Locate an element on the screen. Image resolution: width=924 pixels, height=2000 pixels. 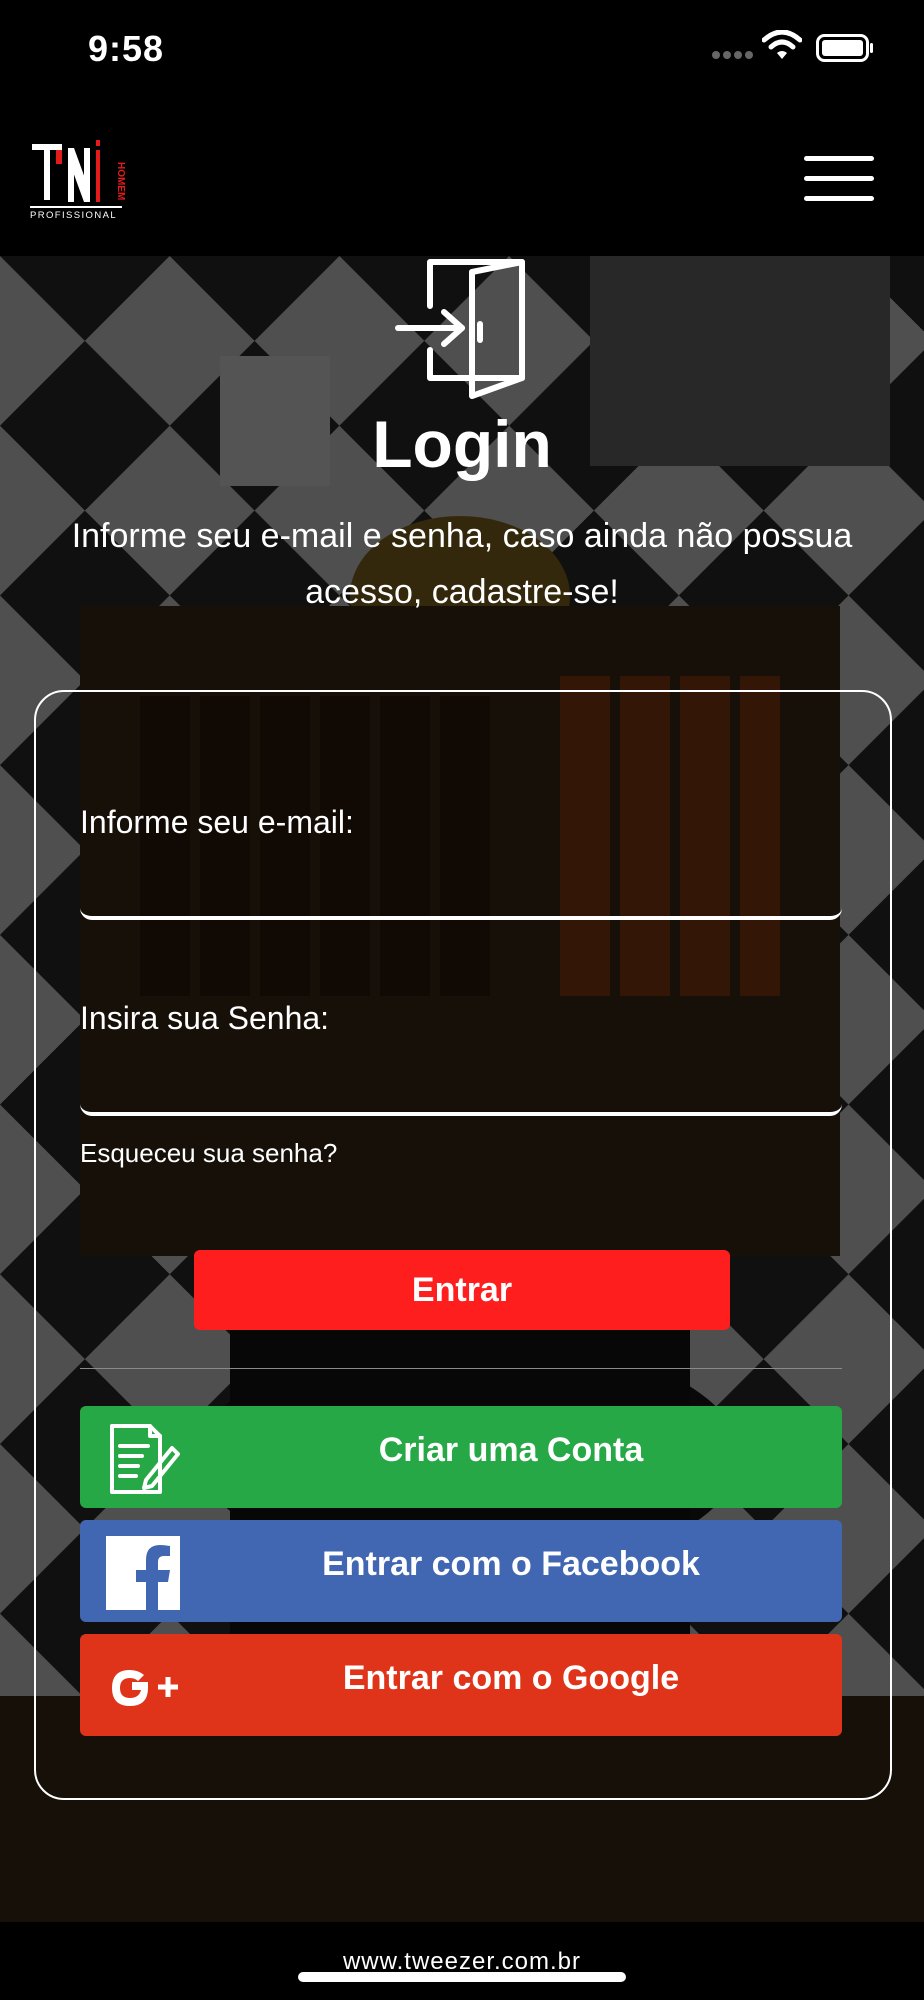
forgot-password-link: Esqueceu sua senha? is located at coordinates (208, 1153).